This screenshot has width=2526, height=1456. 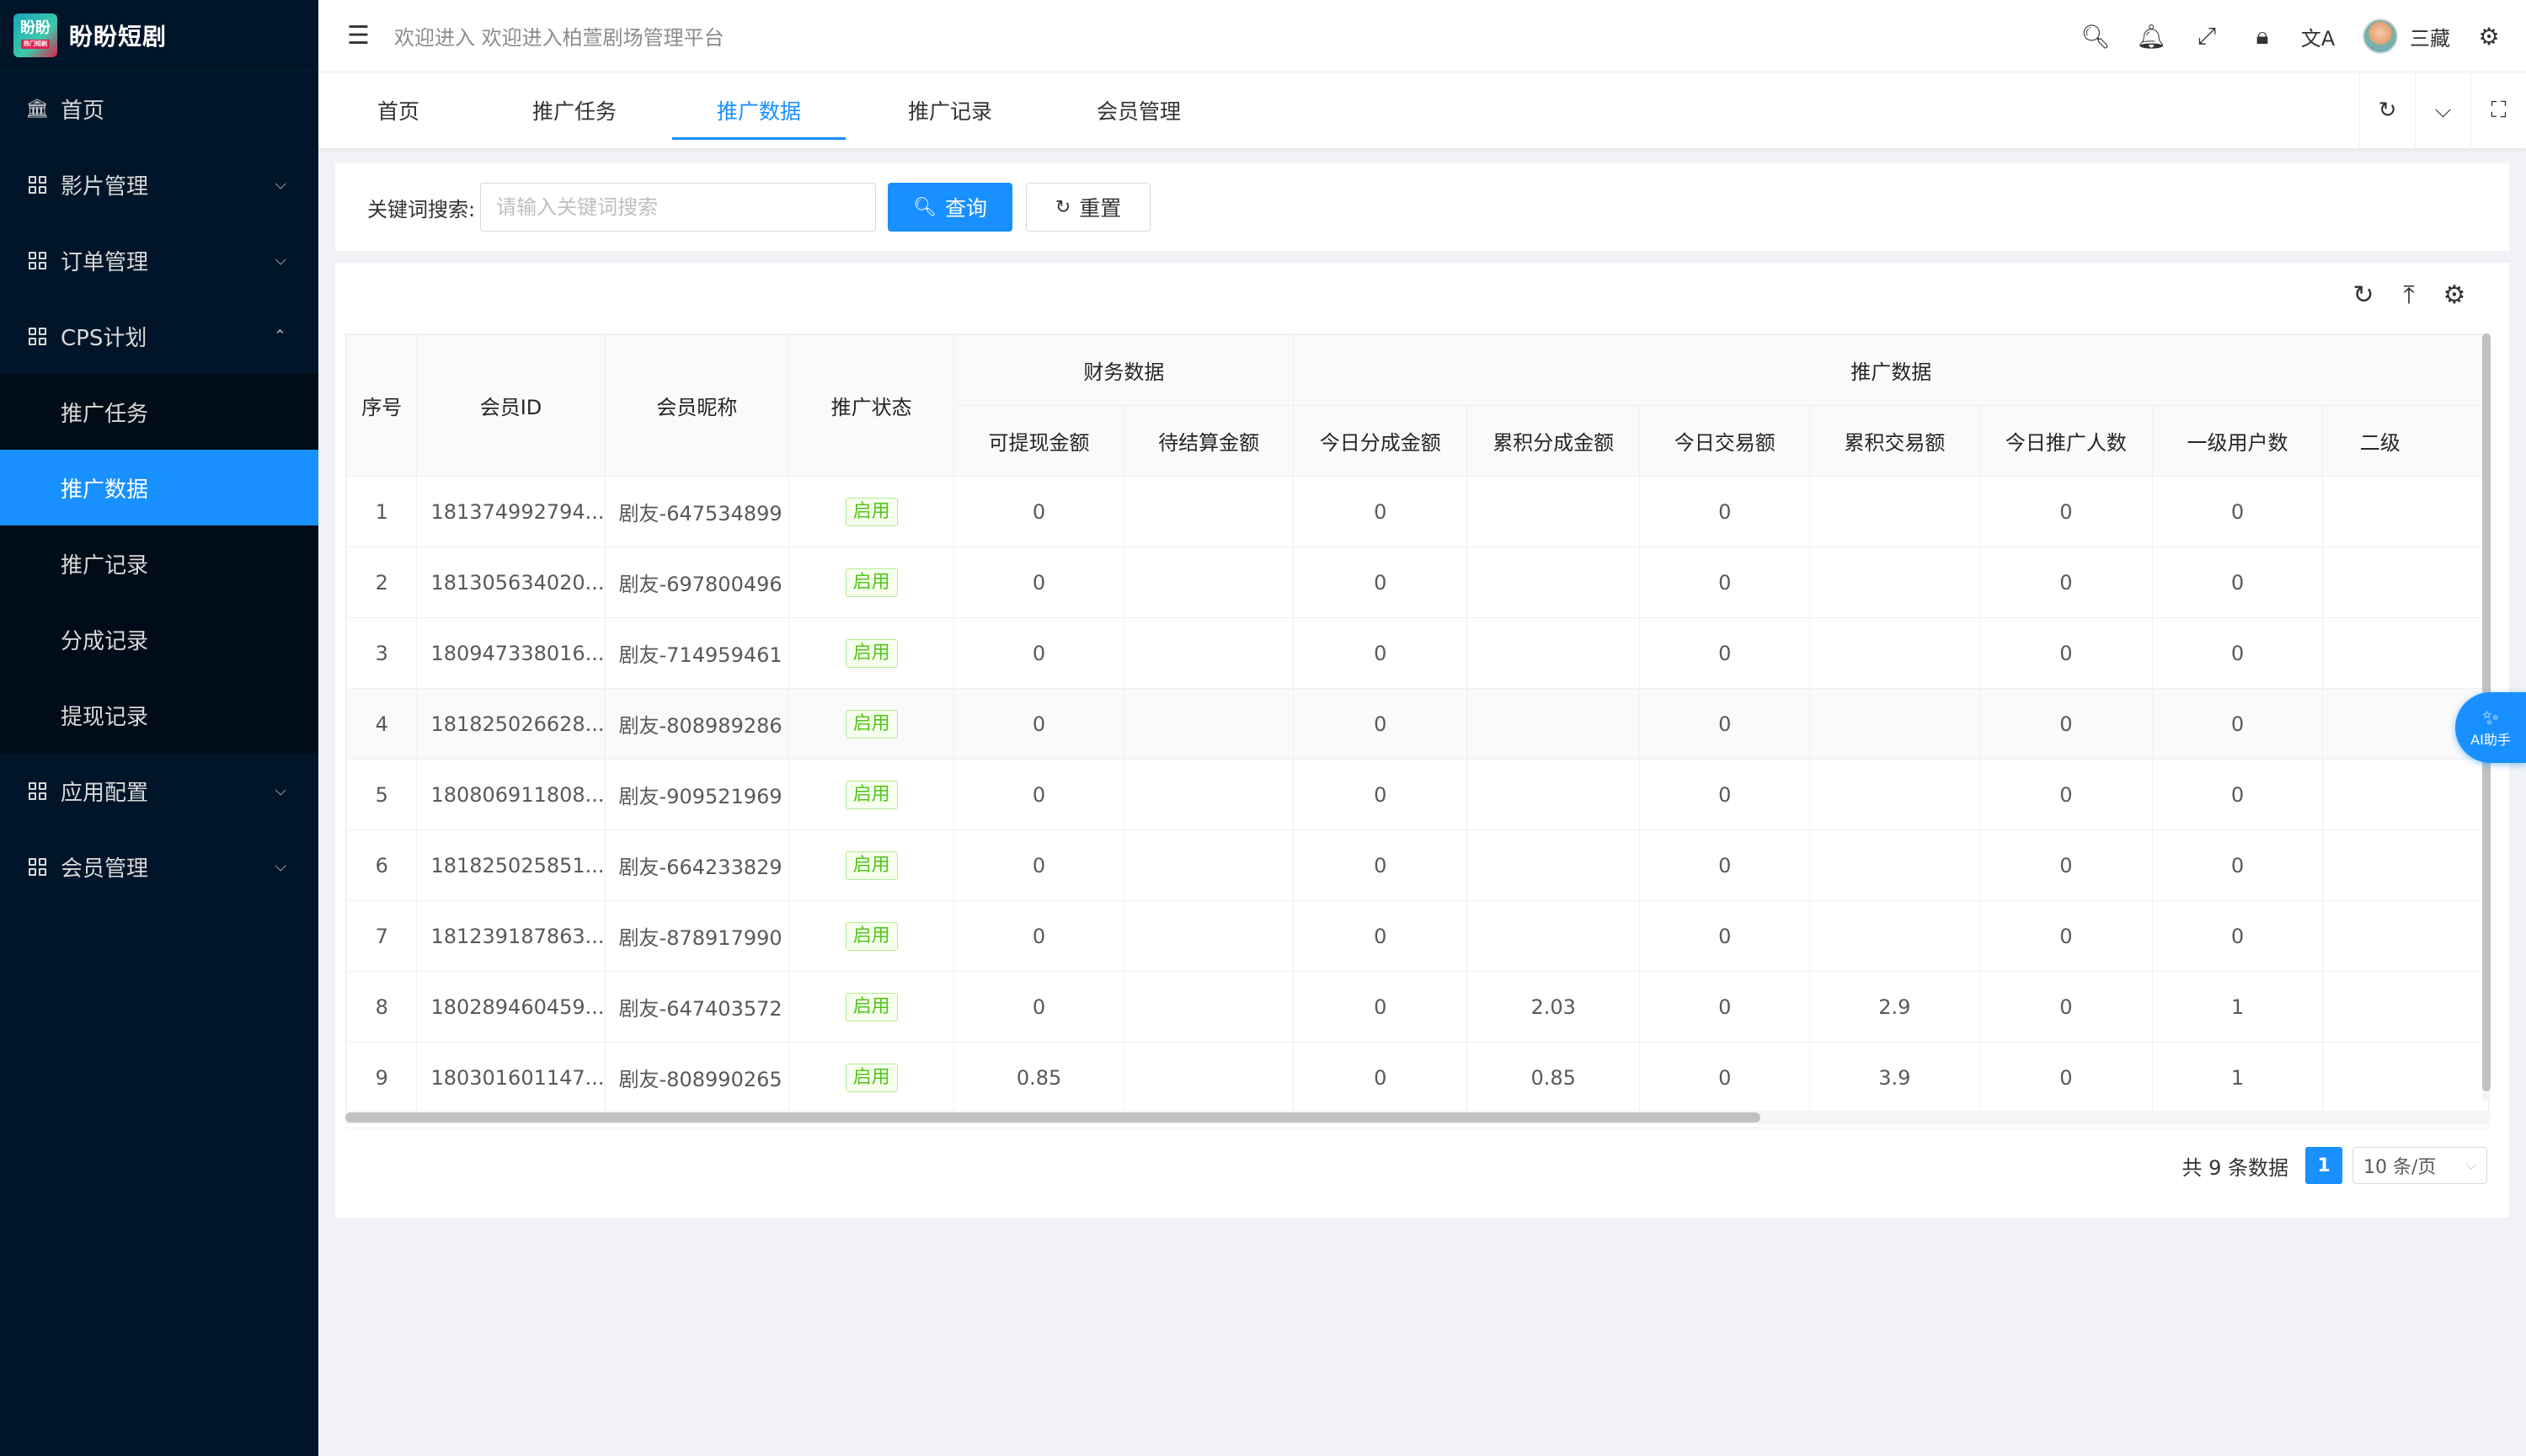 I want to click on chevron-up-icon: ⌃, so click(x=279, y=336).